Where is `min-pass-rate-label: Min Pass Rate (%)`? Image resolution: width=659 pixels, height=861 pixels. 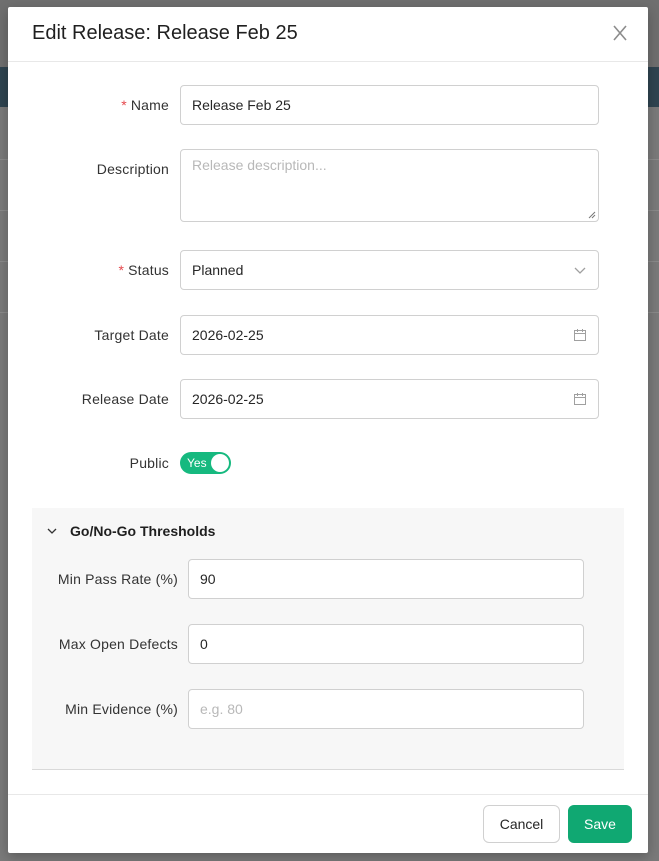
min-pass-rate-label: Min Pass Rate (%) is located at coordinates (117, 579).